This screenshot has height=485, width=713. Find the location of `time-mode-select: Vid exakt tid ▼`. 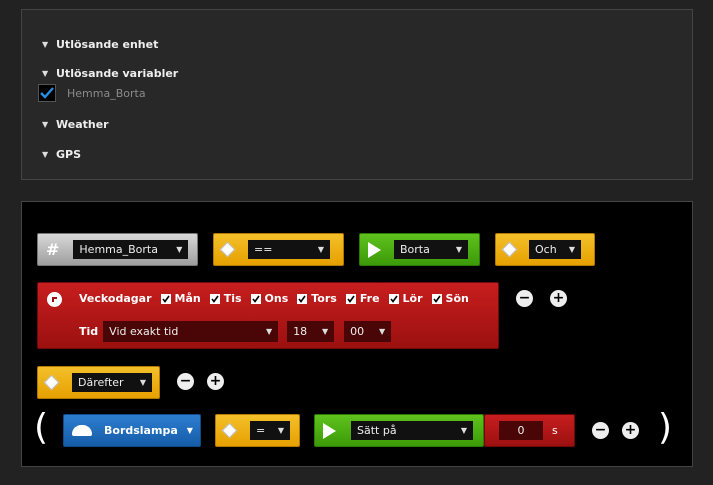

time-mode-select: Vid exakt tid ▼ is located at coordinates (191, 331).